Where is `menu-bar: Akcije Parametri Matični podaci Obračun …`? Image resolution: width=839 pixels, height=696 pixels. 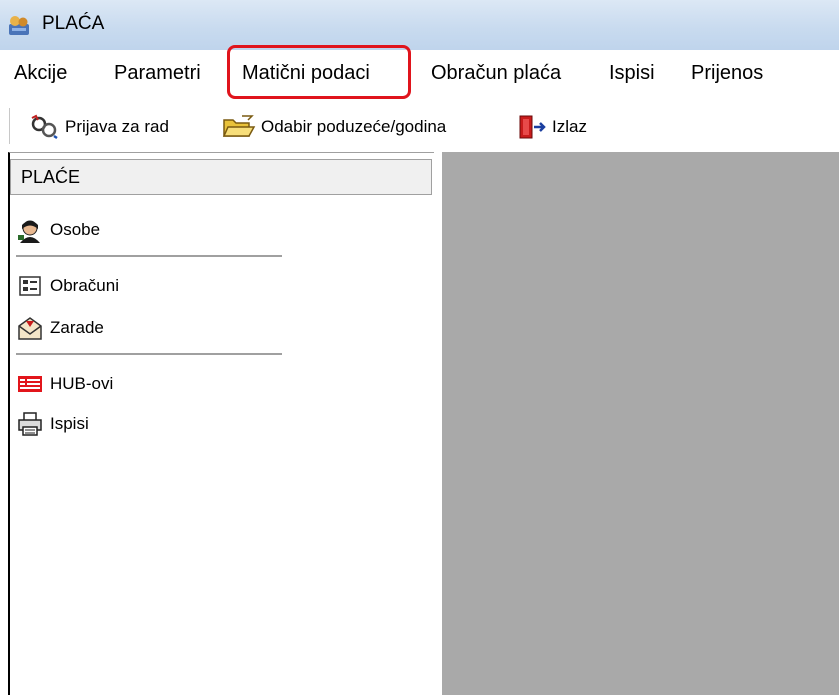 menu-bar: Akcije Parametri Matični podaci Obračun … is located at coordinates (419, 74).